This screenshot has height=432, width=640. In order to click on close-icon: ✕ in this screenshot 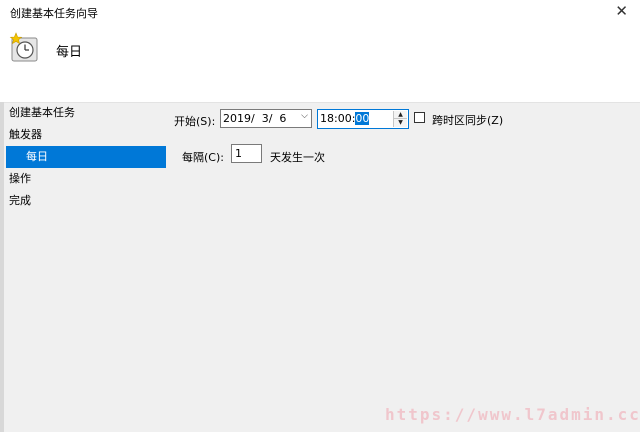, I will do `click(621, 11)`.